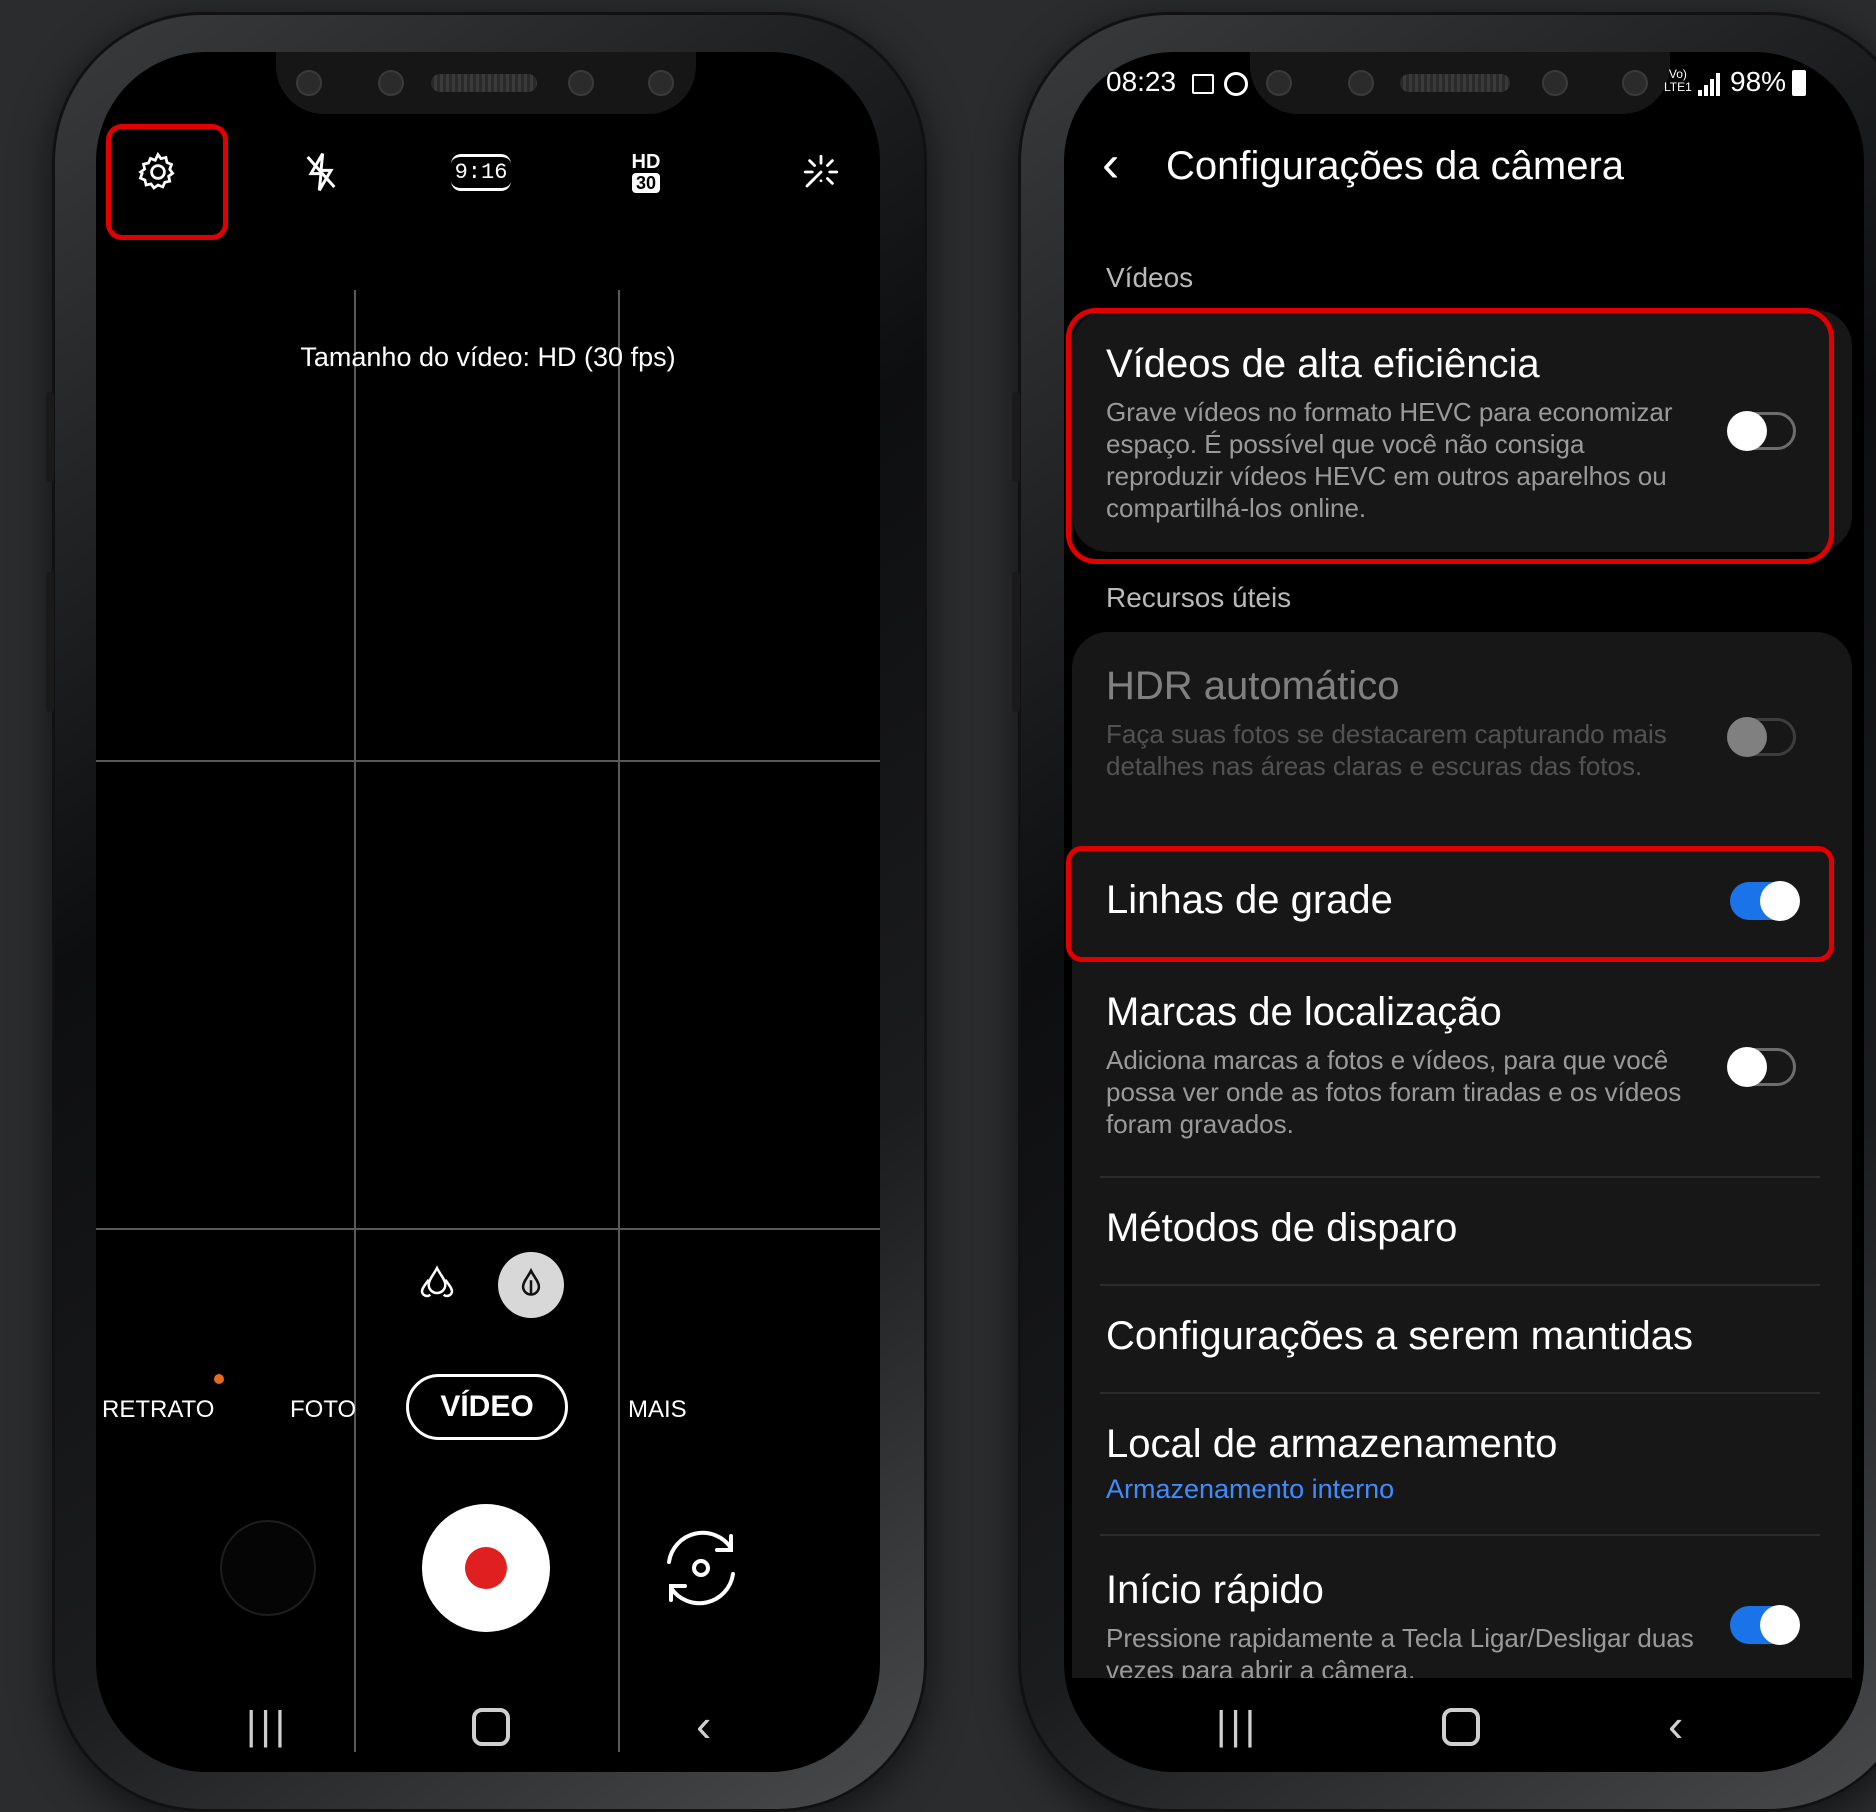 This screenshot has height=1812, width=1876. Describe the element at coordinates (657, 1410) in the screenshot. I see `mode-more: MAIS` at that location.